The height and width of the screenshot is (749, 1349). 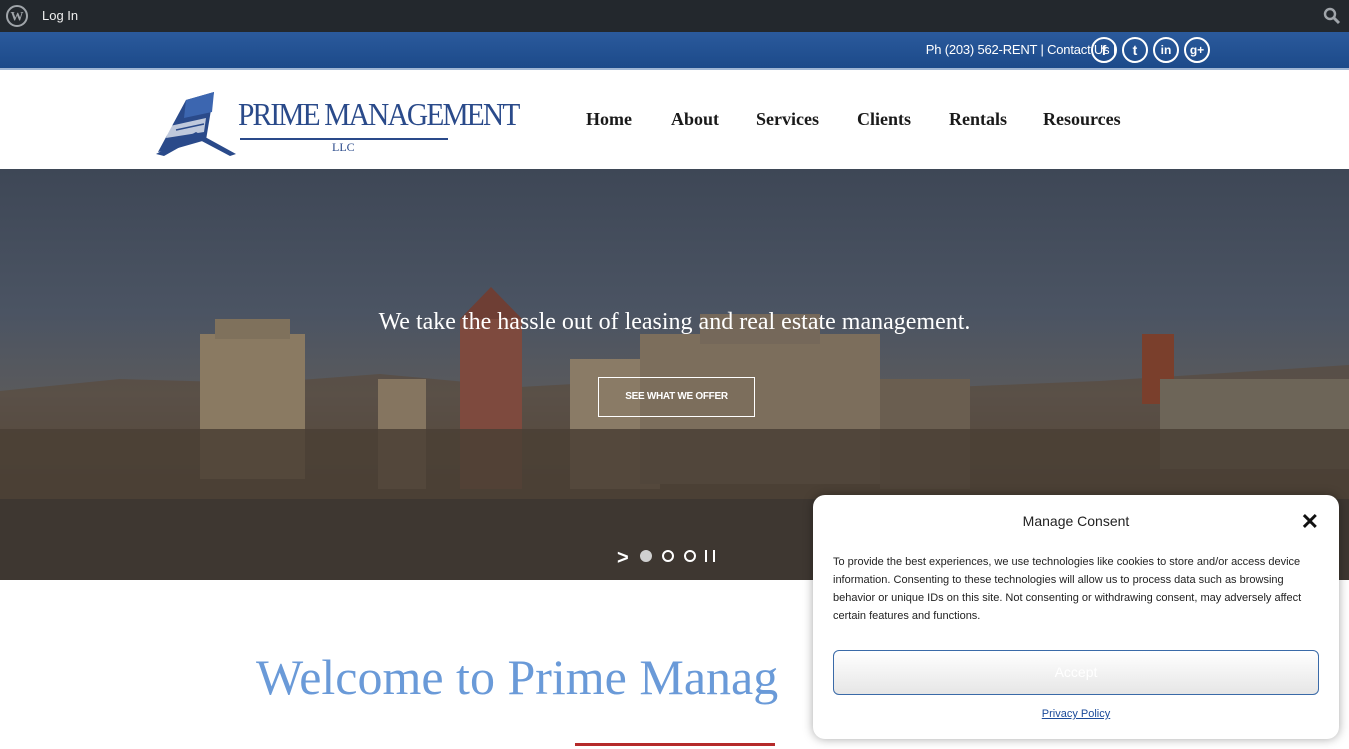 What do you see at coordinates (710, 556) in the screenshot?
I see `pause-icon` at bounding box center [710, 556].